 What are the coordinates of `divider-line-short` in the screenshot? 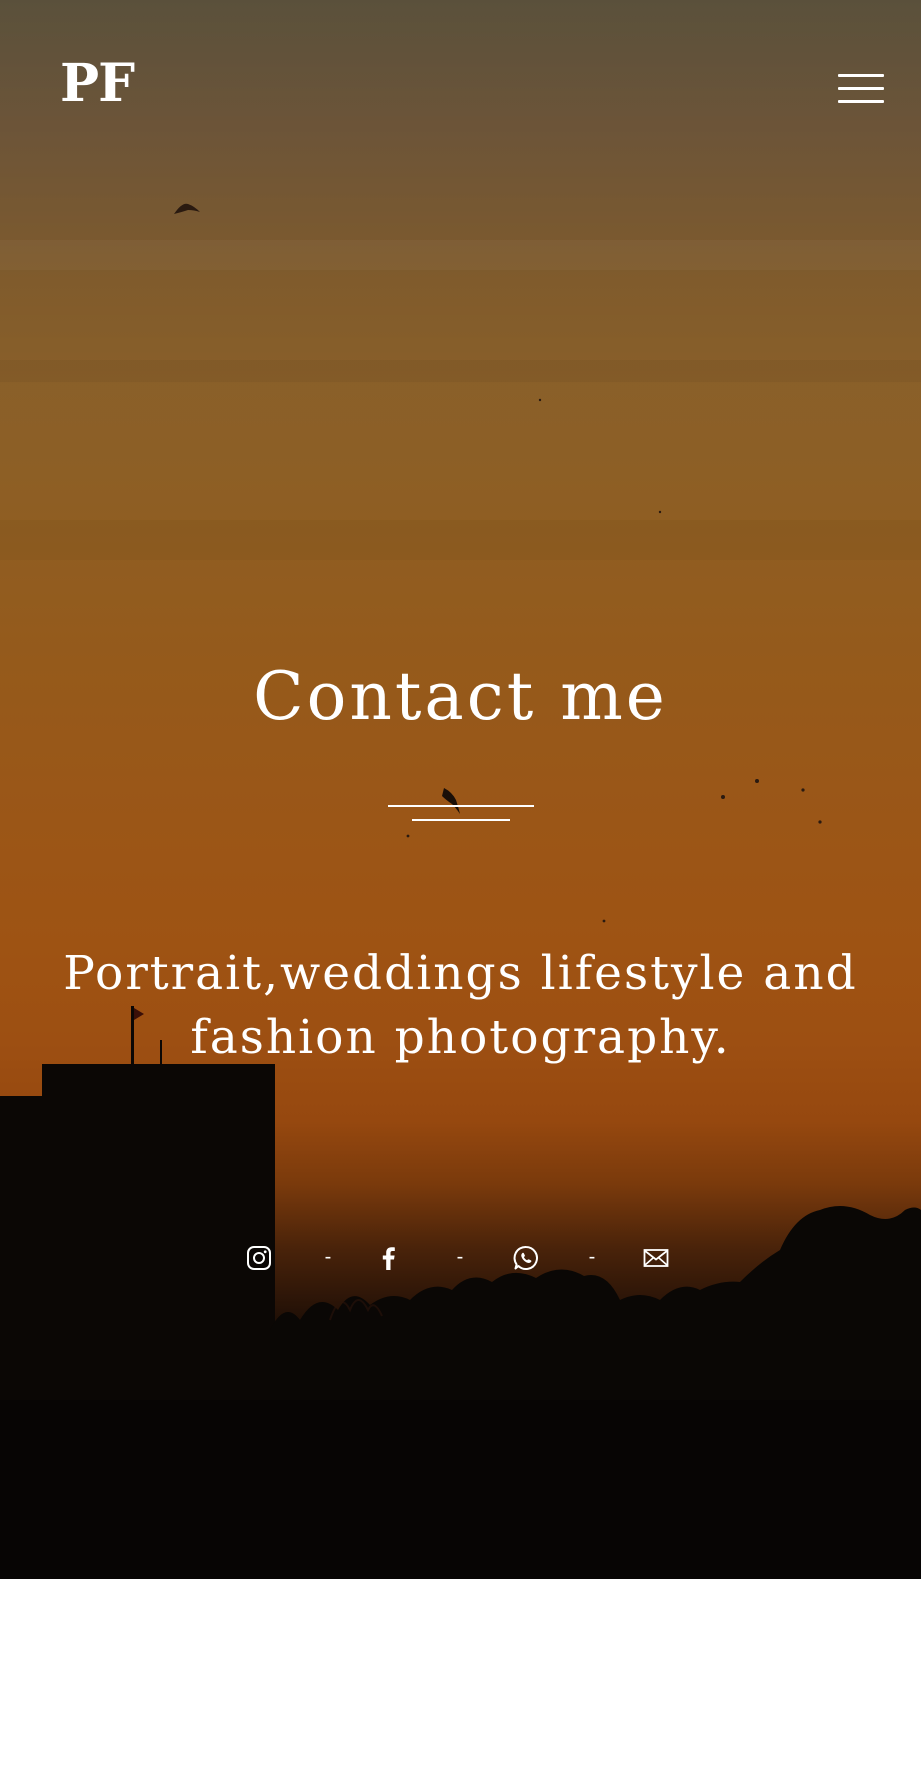 It's located at (461, 820).